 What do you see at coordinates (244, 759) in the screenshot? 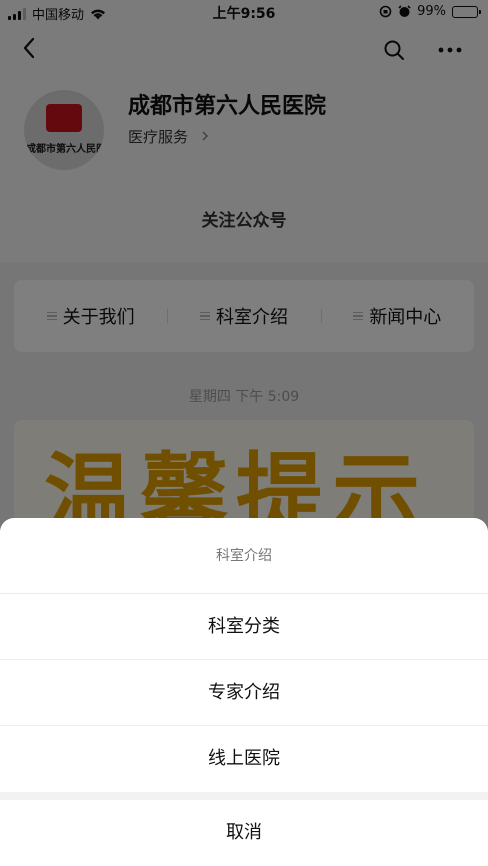
I see `option-online-hospital: 线上医院` at bounding box center [244, 759].